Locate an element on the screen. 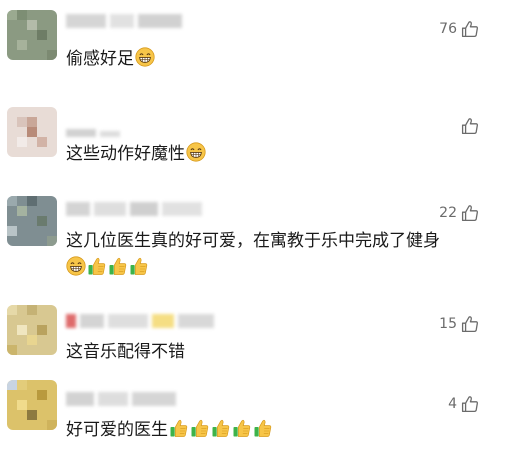 The width and height of the screenshot is (505, 449). username-blurred is located at coordinates (136, 399).